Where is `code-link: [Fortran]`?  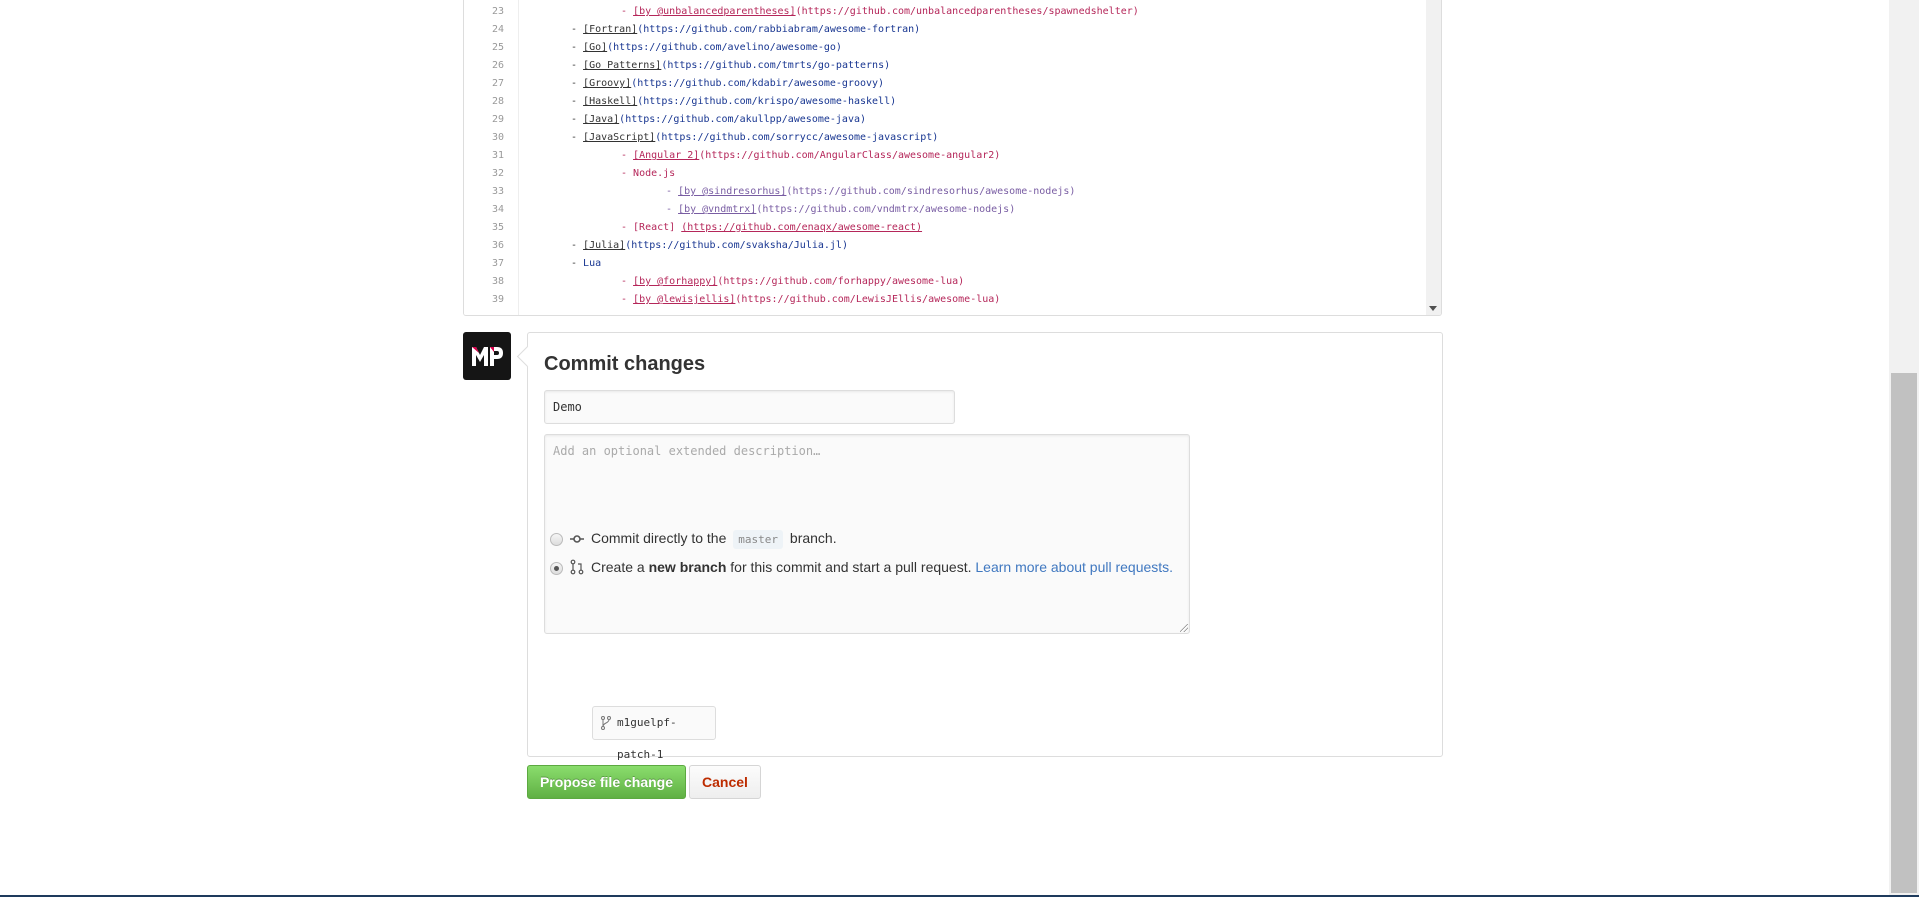
code-link: [Fortran] is located at coordinates (610, 29).